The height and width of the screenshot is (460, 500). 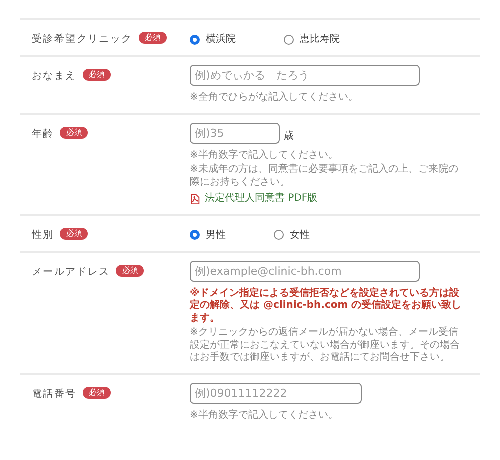 I want to click on option-label: 男性, so click(x=216, y=235).